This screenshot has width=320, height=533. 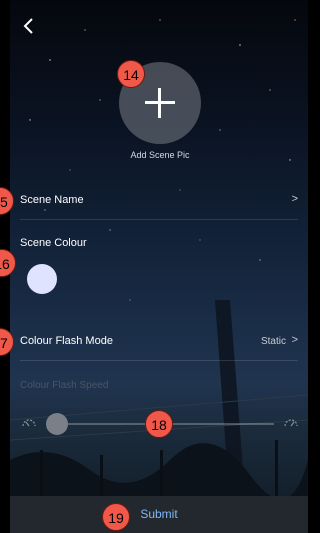 I want to click on colour-flash-speed-label: Colour Flash Speed, so click(x=64, y=385).